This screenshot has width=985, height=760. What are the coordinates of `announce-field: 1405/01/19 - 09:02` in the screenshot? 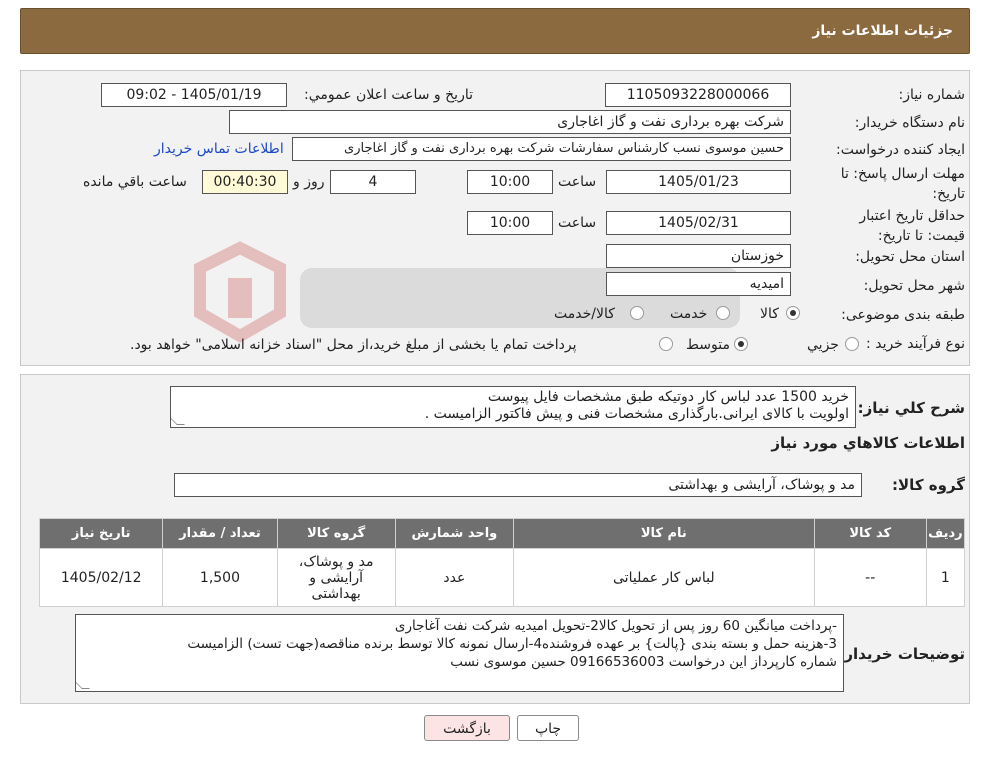 It's located at (194, 95).